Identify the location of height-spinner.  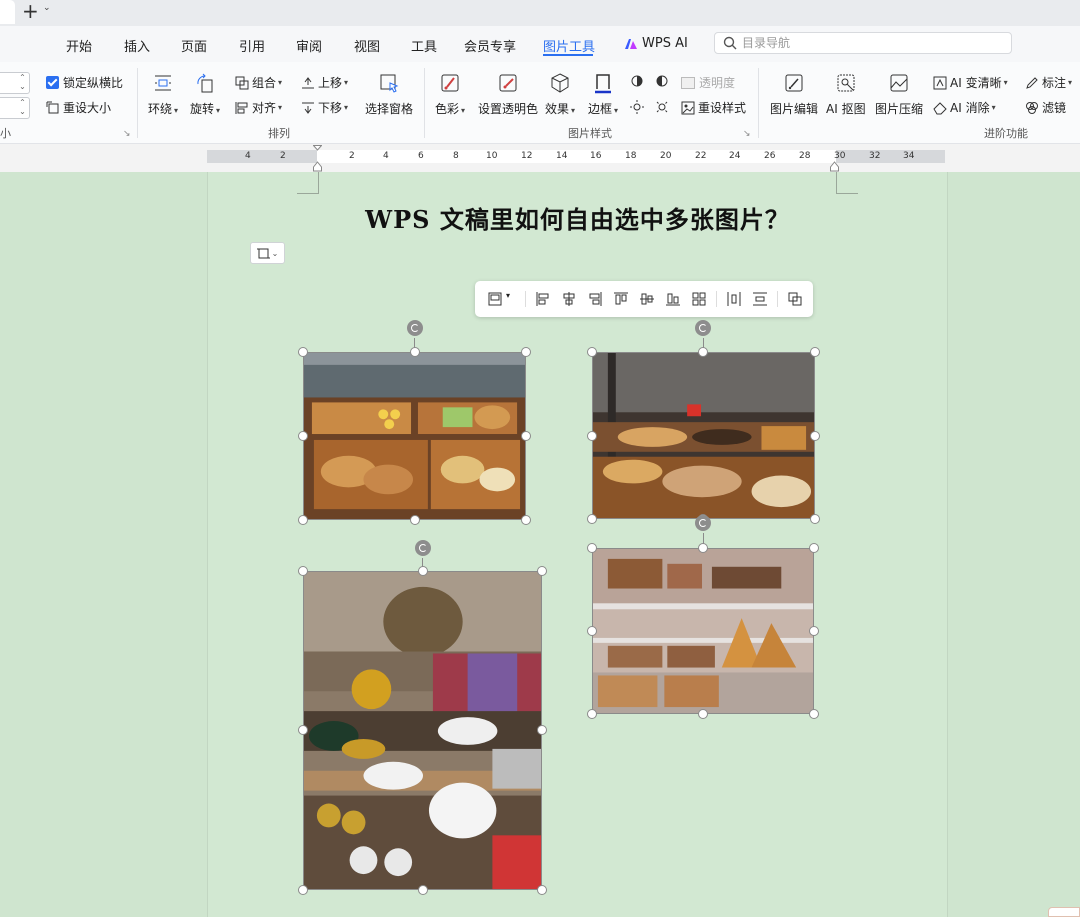
(15, 83).